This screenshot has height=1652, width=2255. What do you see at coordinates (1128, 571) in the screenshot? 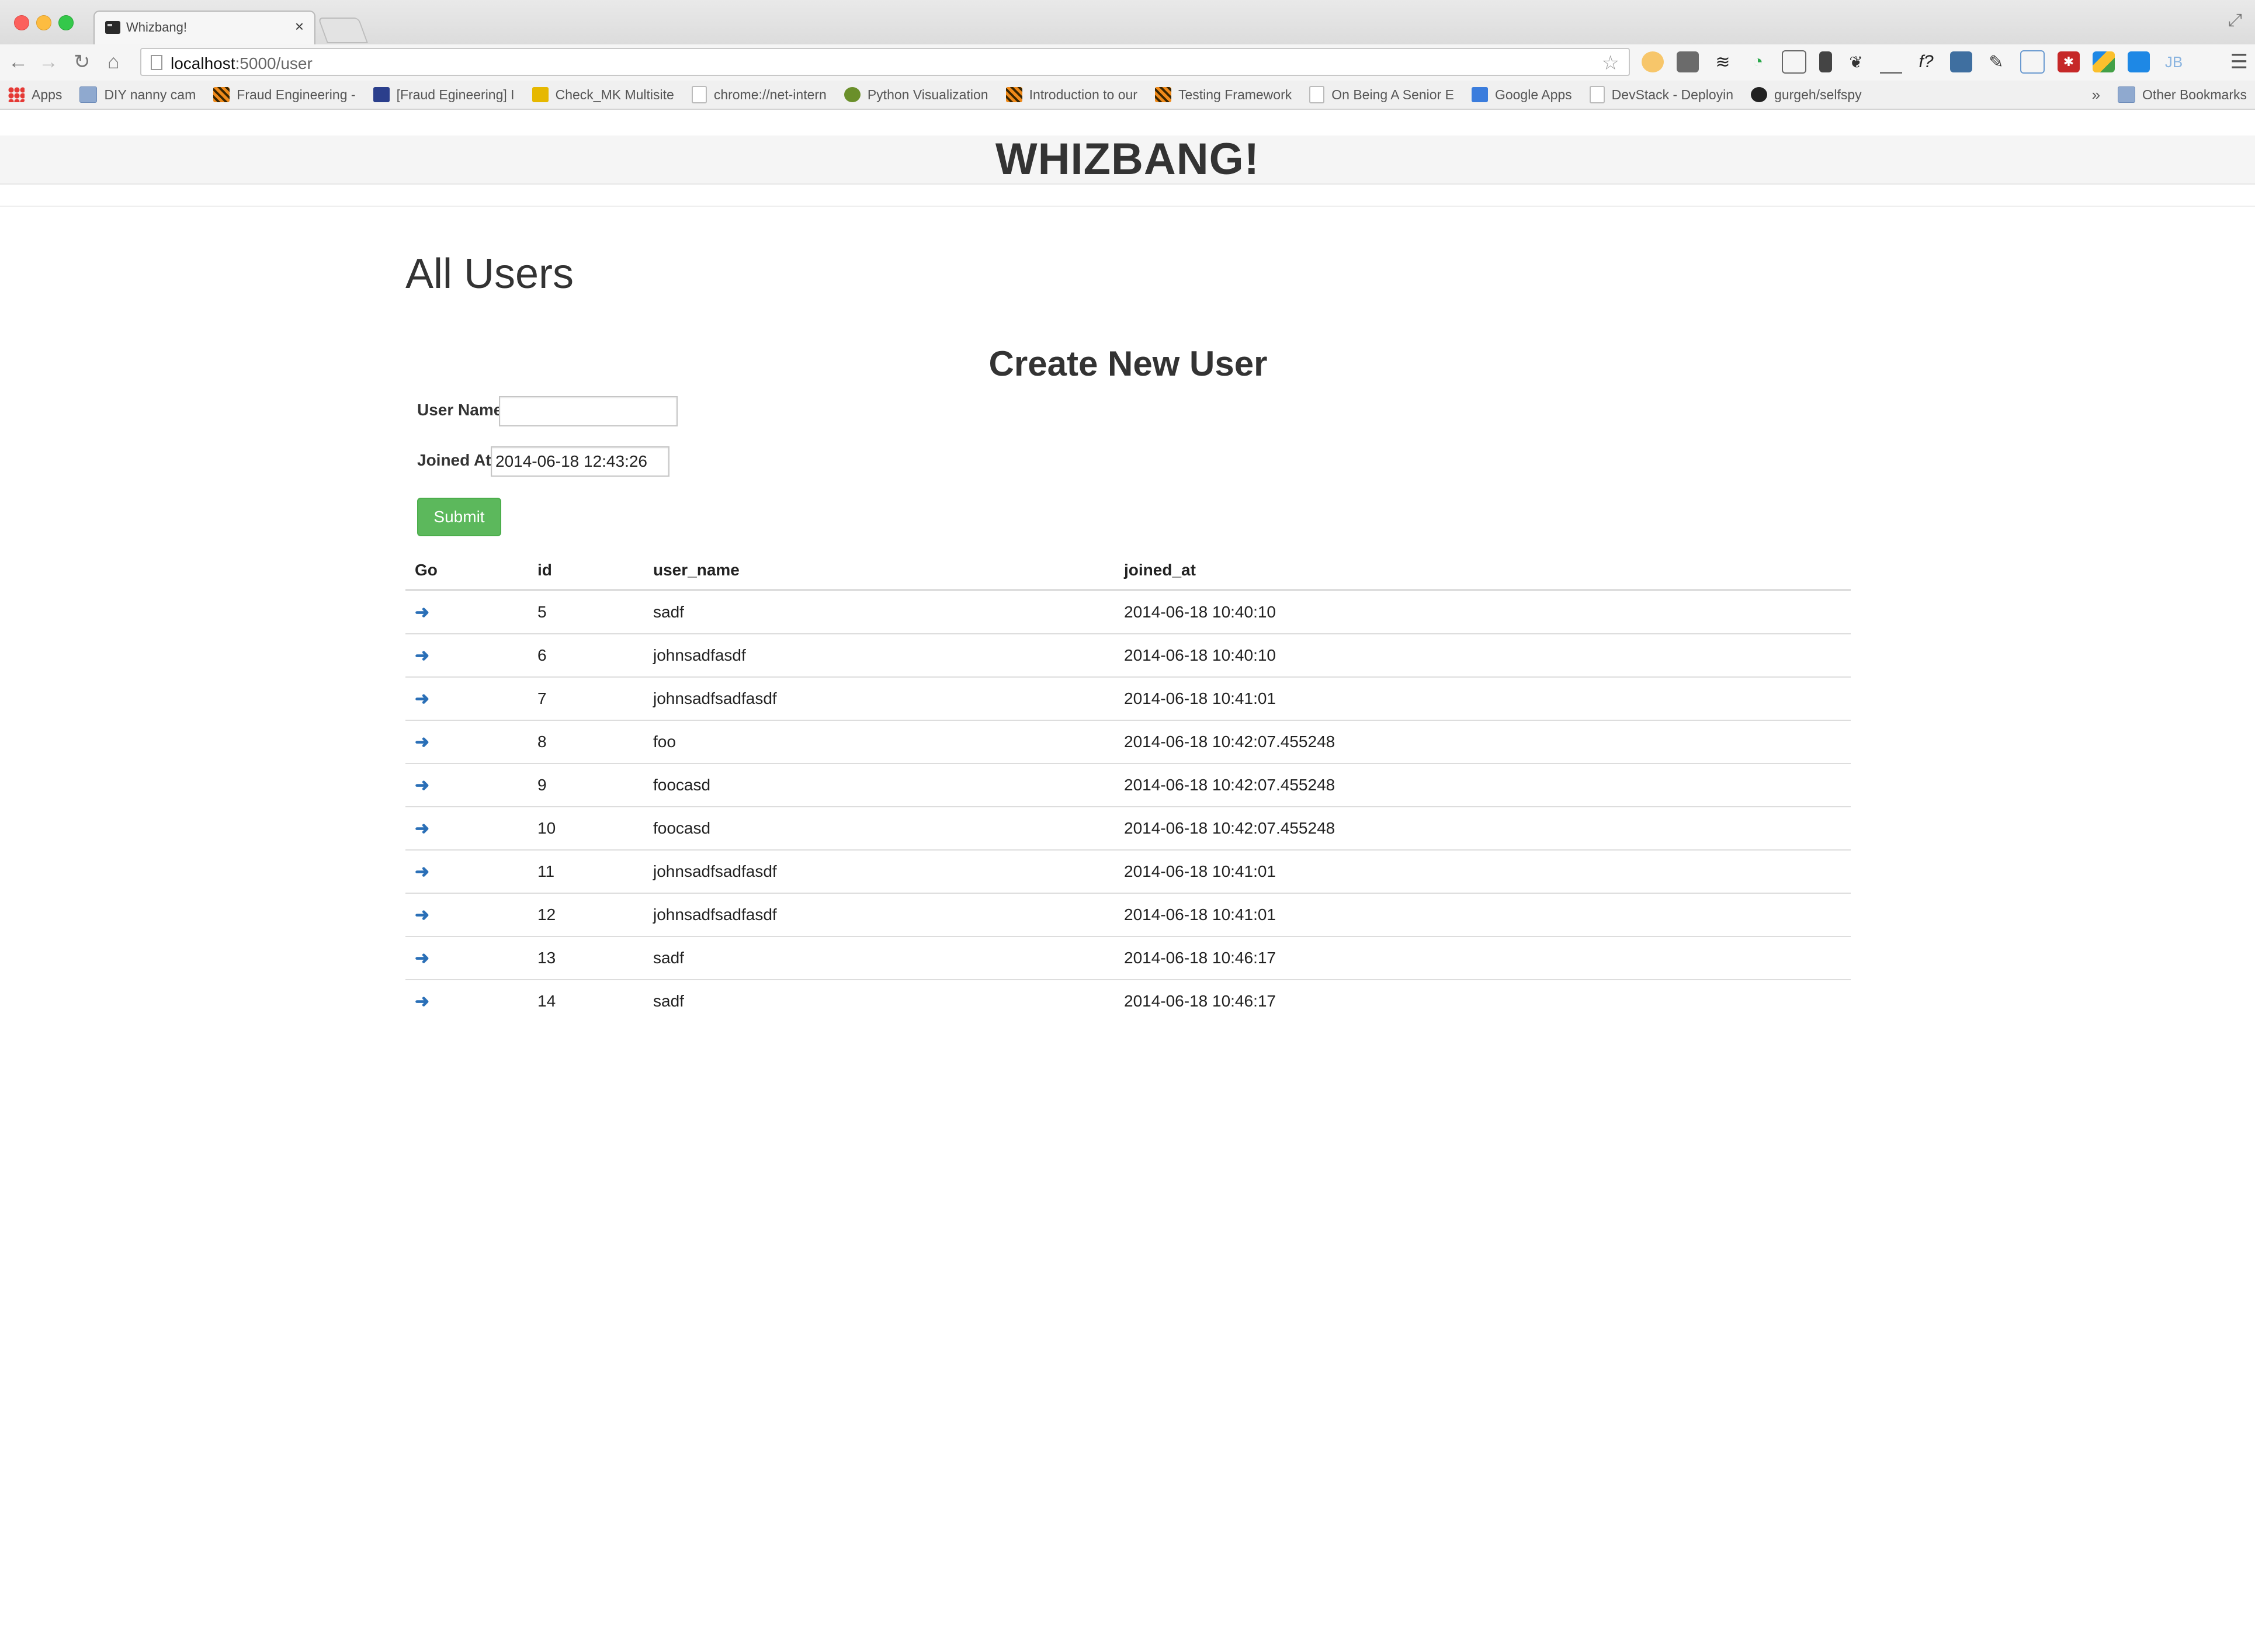
I see `table-header-row: Go id user_name joined_at` at bounding box center [1128, 571].